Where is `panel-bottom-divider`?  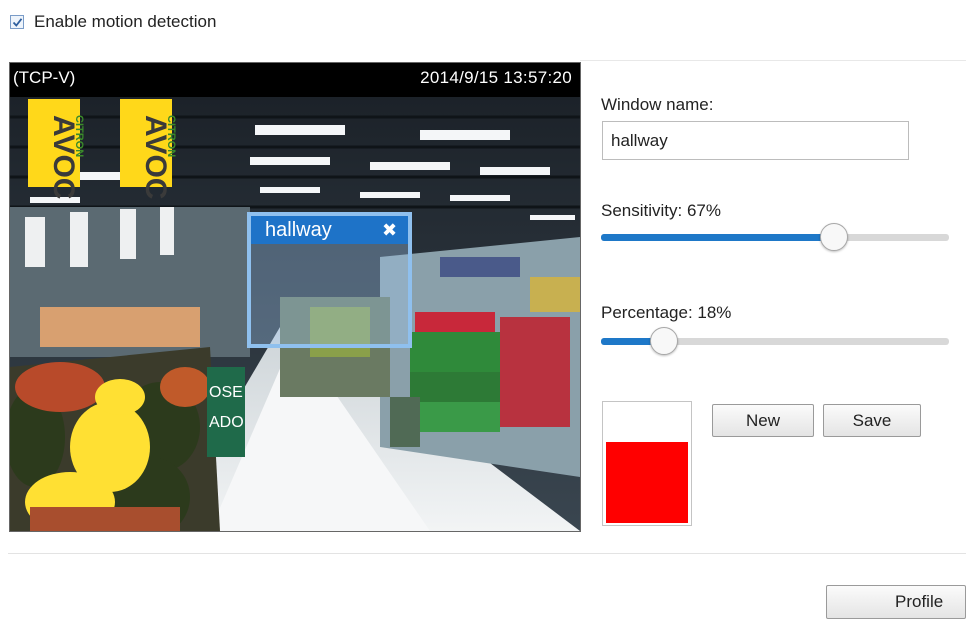
panel-bottom-divider is located at coordinates (487, 553).